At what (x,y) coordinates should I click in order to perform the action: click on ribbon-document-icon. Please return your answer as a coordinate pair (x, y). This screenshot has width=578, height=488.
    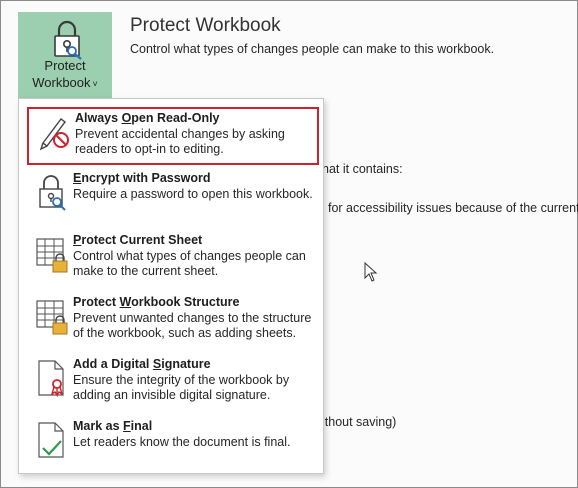
    Looking at the image, I should click on (51, 378).